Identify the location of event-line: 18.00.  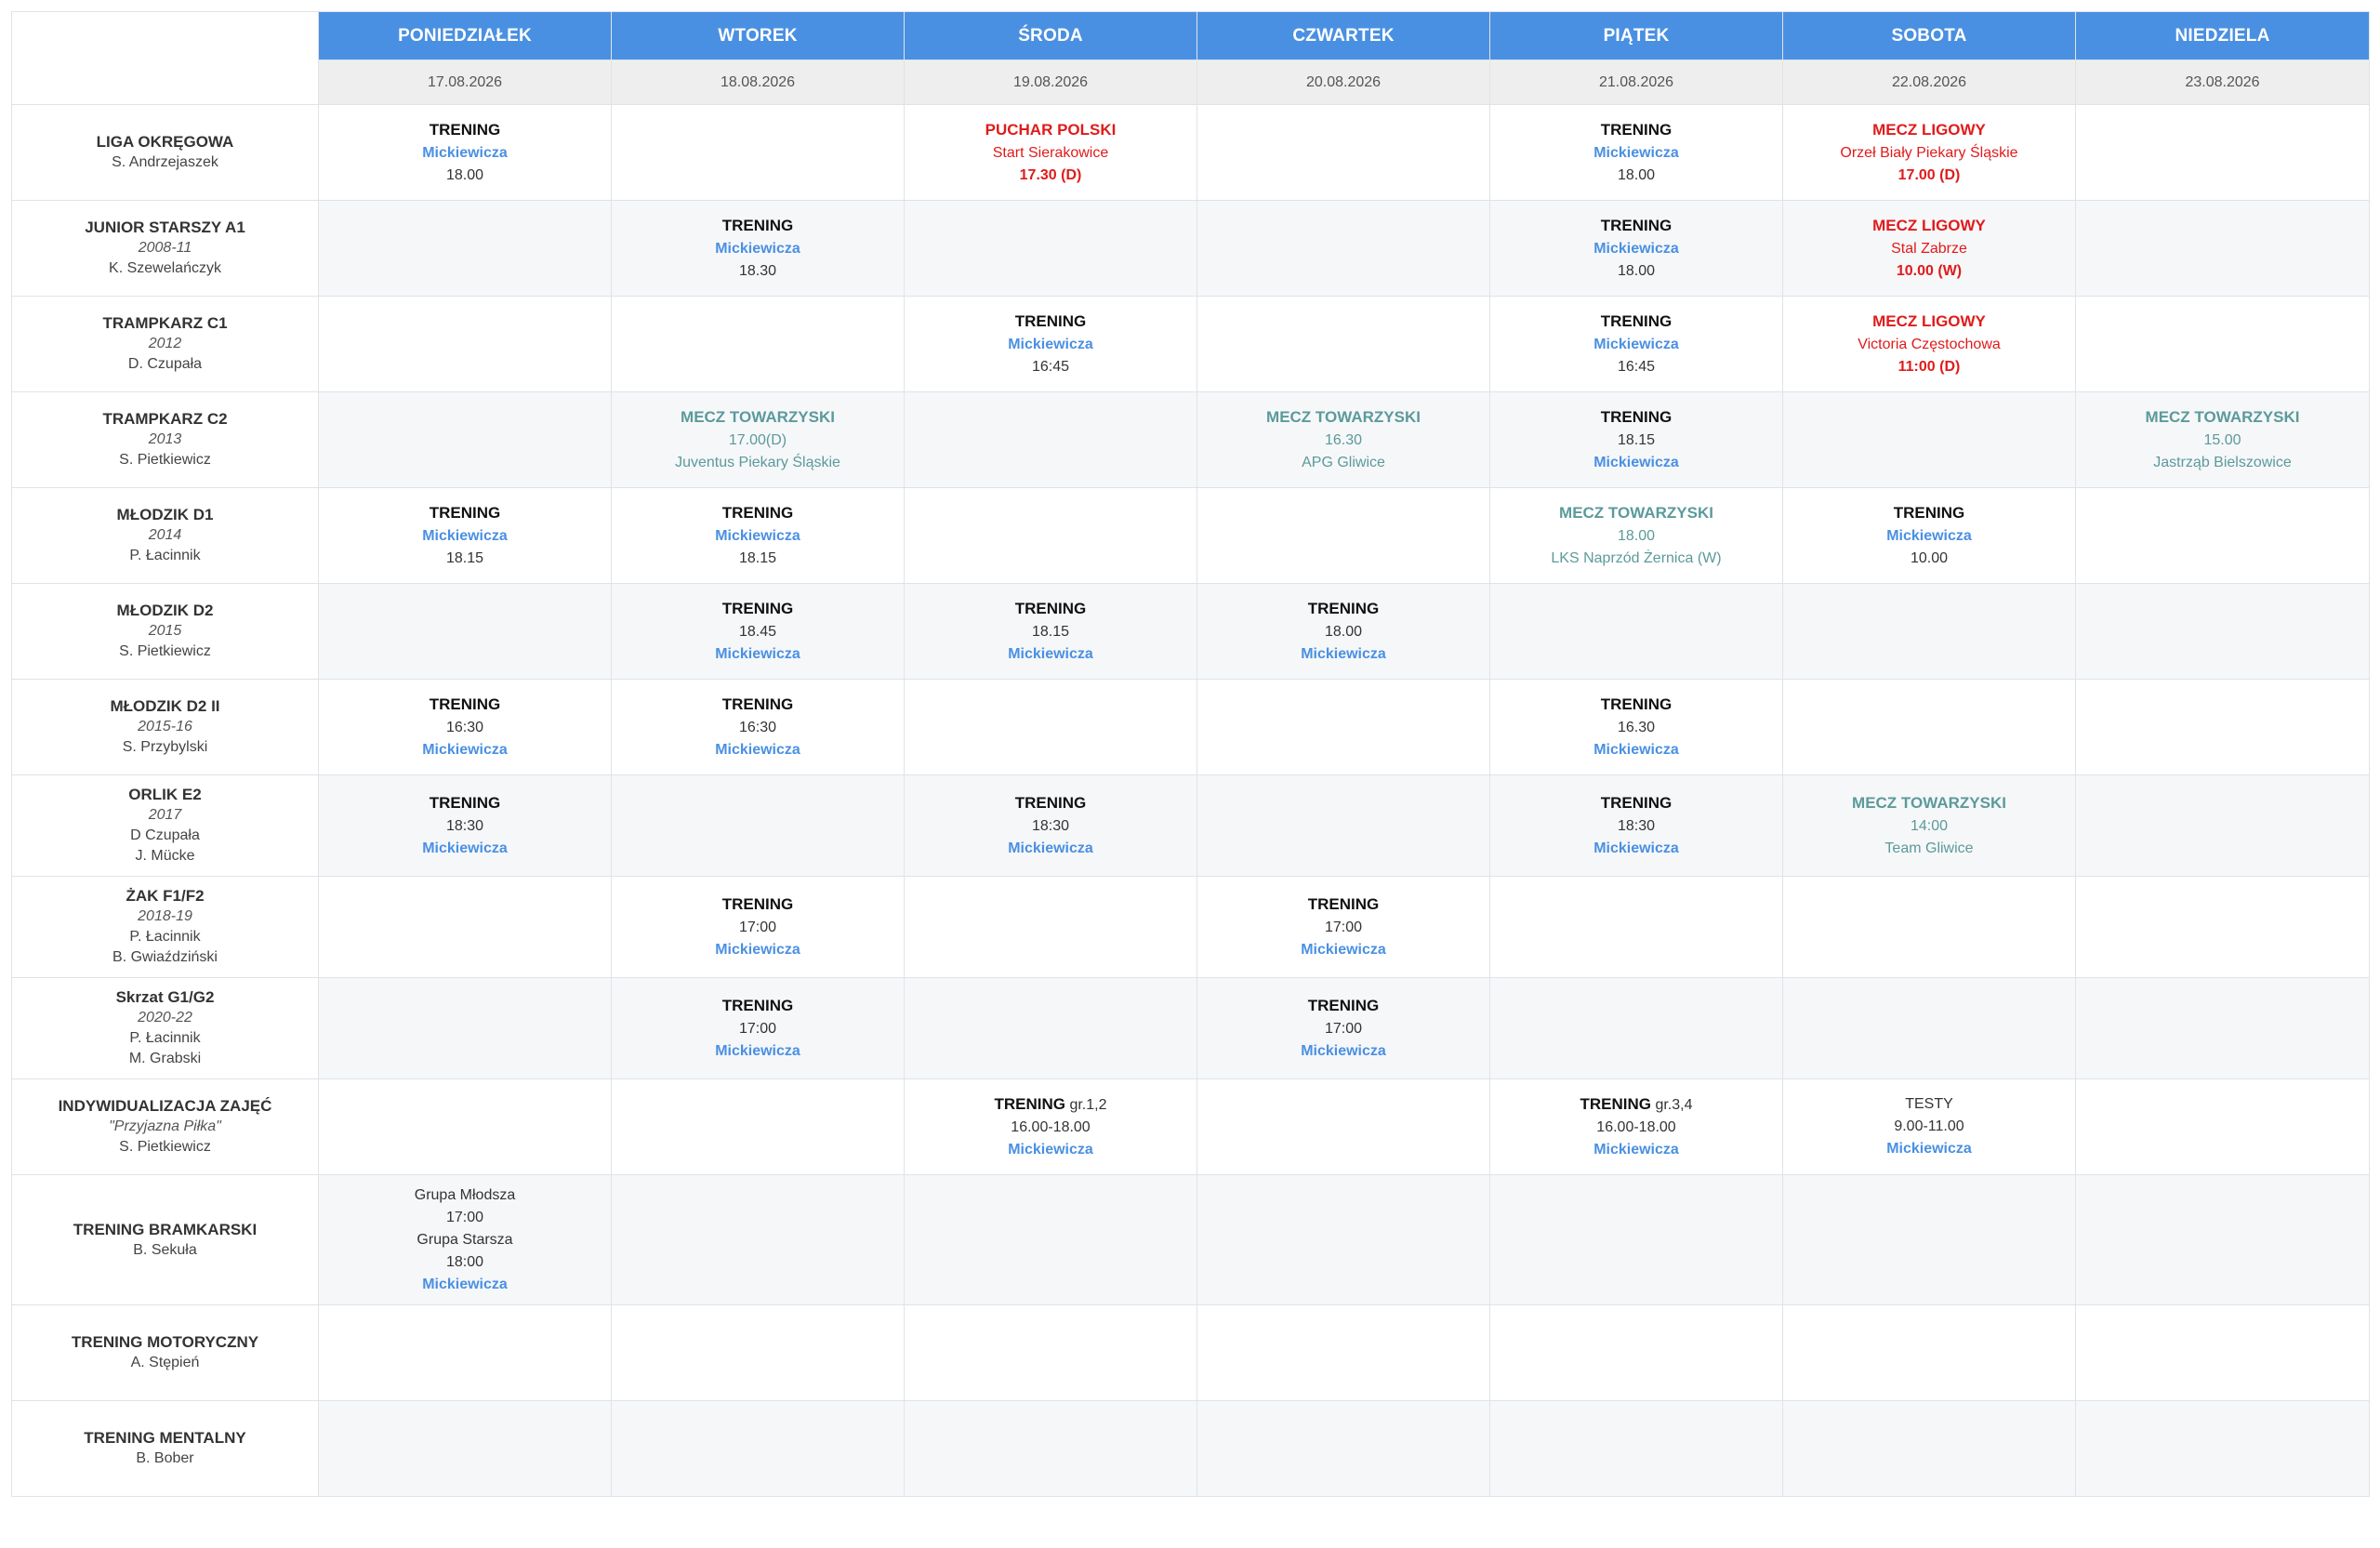
(1636, 176).